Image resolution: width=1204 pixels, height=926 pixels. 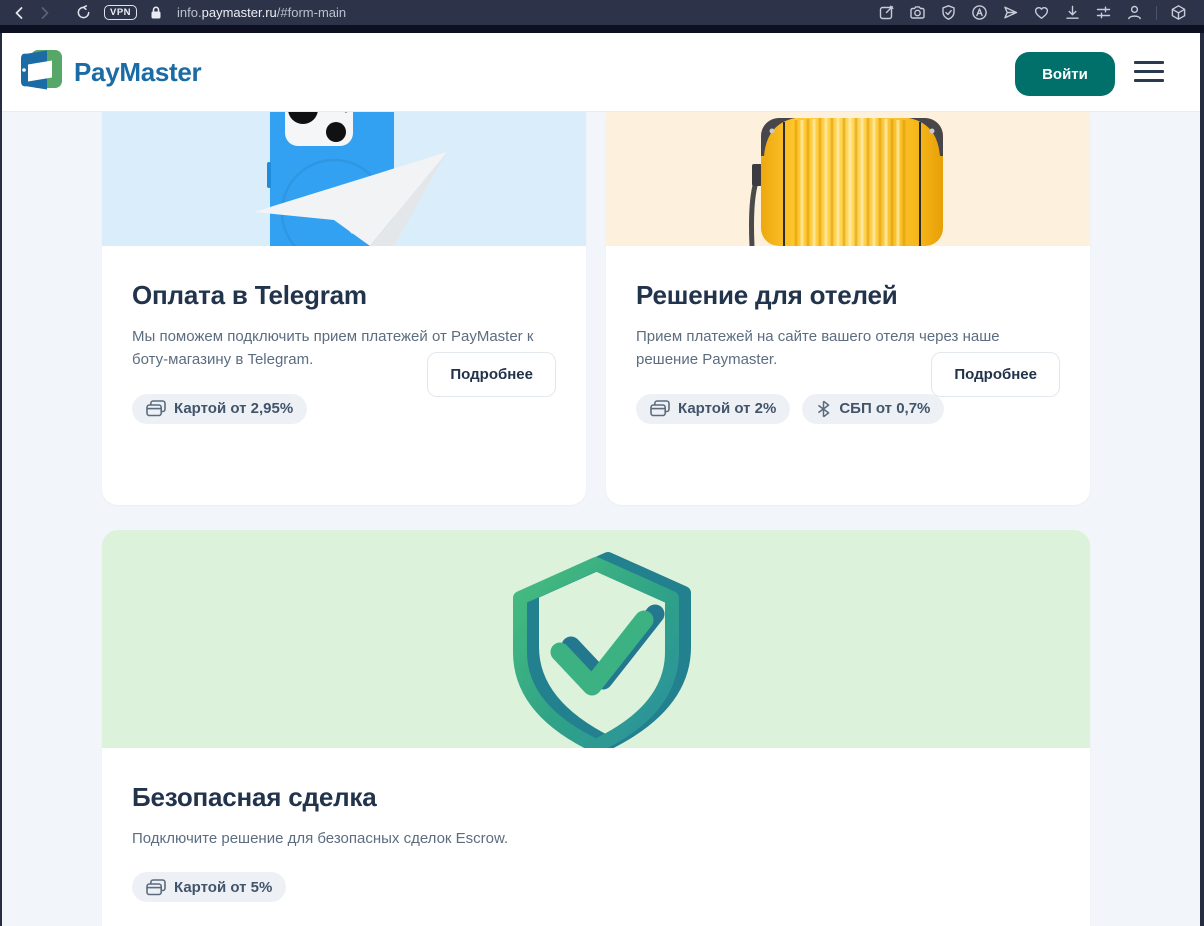 I want to click on downloads-icon, so click(x=1072, y=12).